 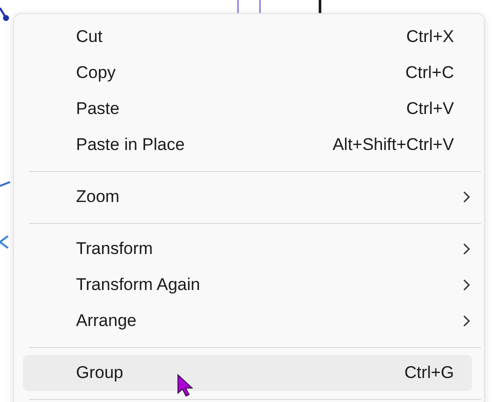 I want to click on mouse-pointer-icon, so click(x=186, y=385).